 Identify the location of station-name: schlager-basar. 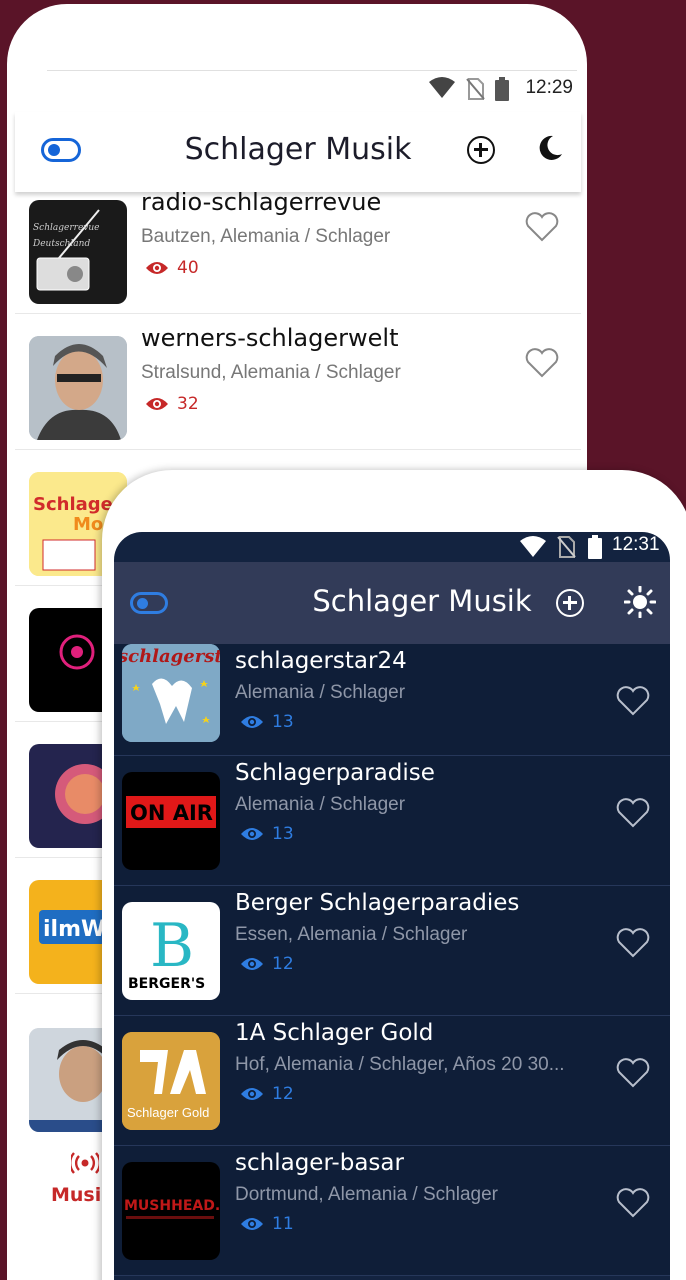
(319, 1163).